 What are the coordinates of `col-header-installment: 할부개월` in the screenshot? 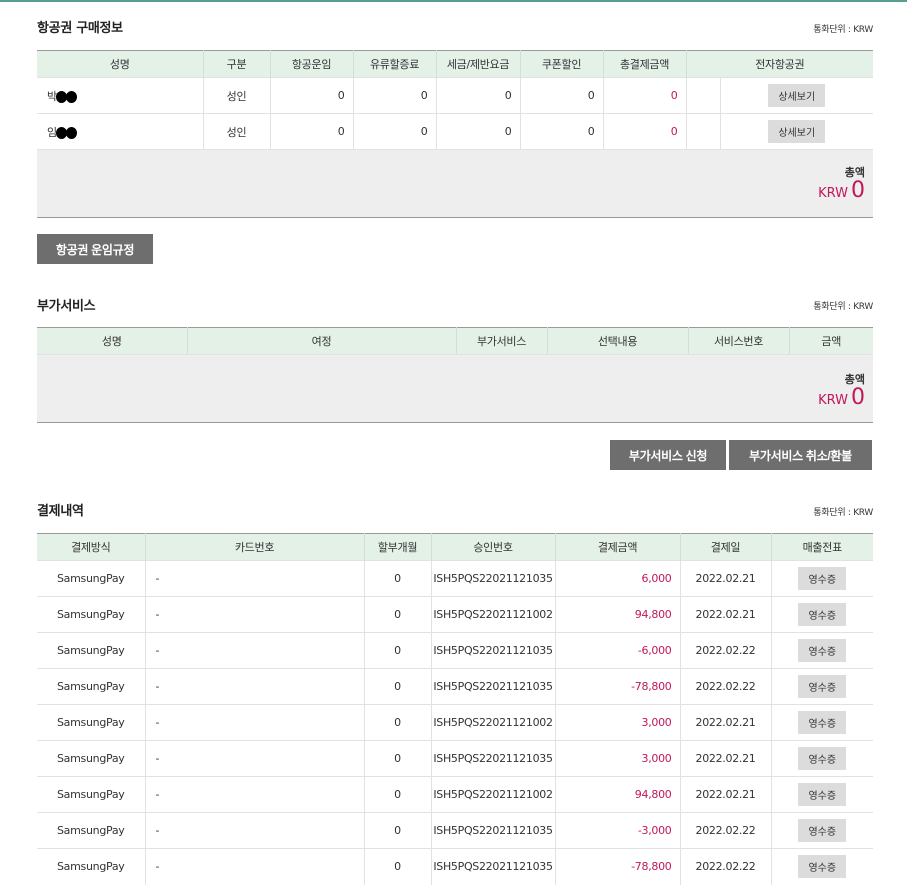 It's located at (397, 547).